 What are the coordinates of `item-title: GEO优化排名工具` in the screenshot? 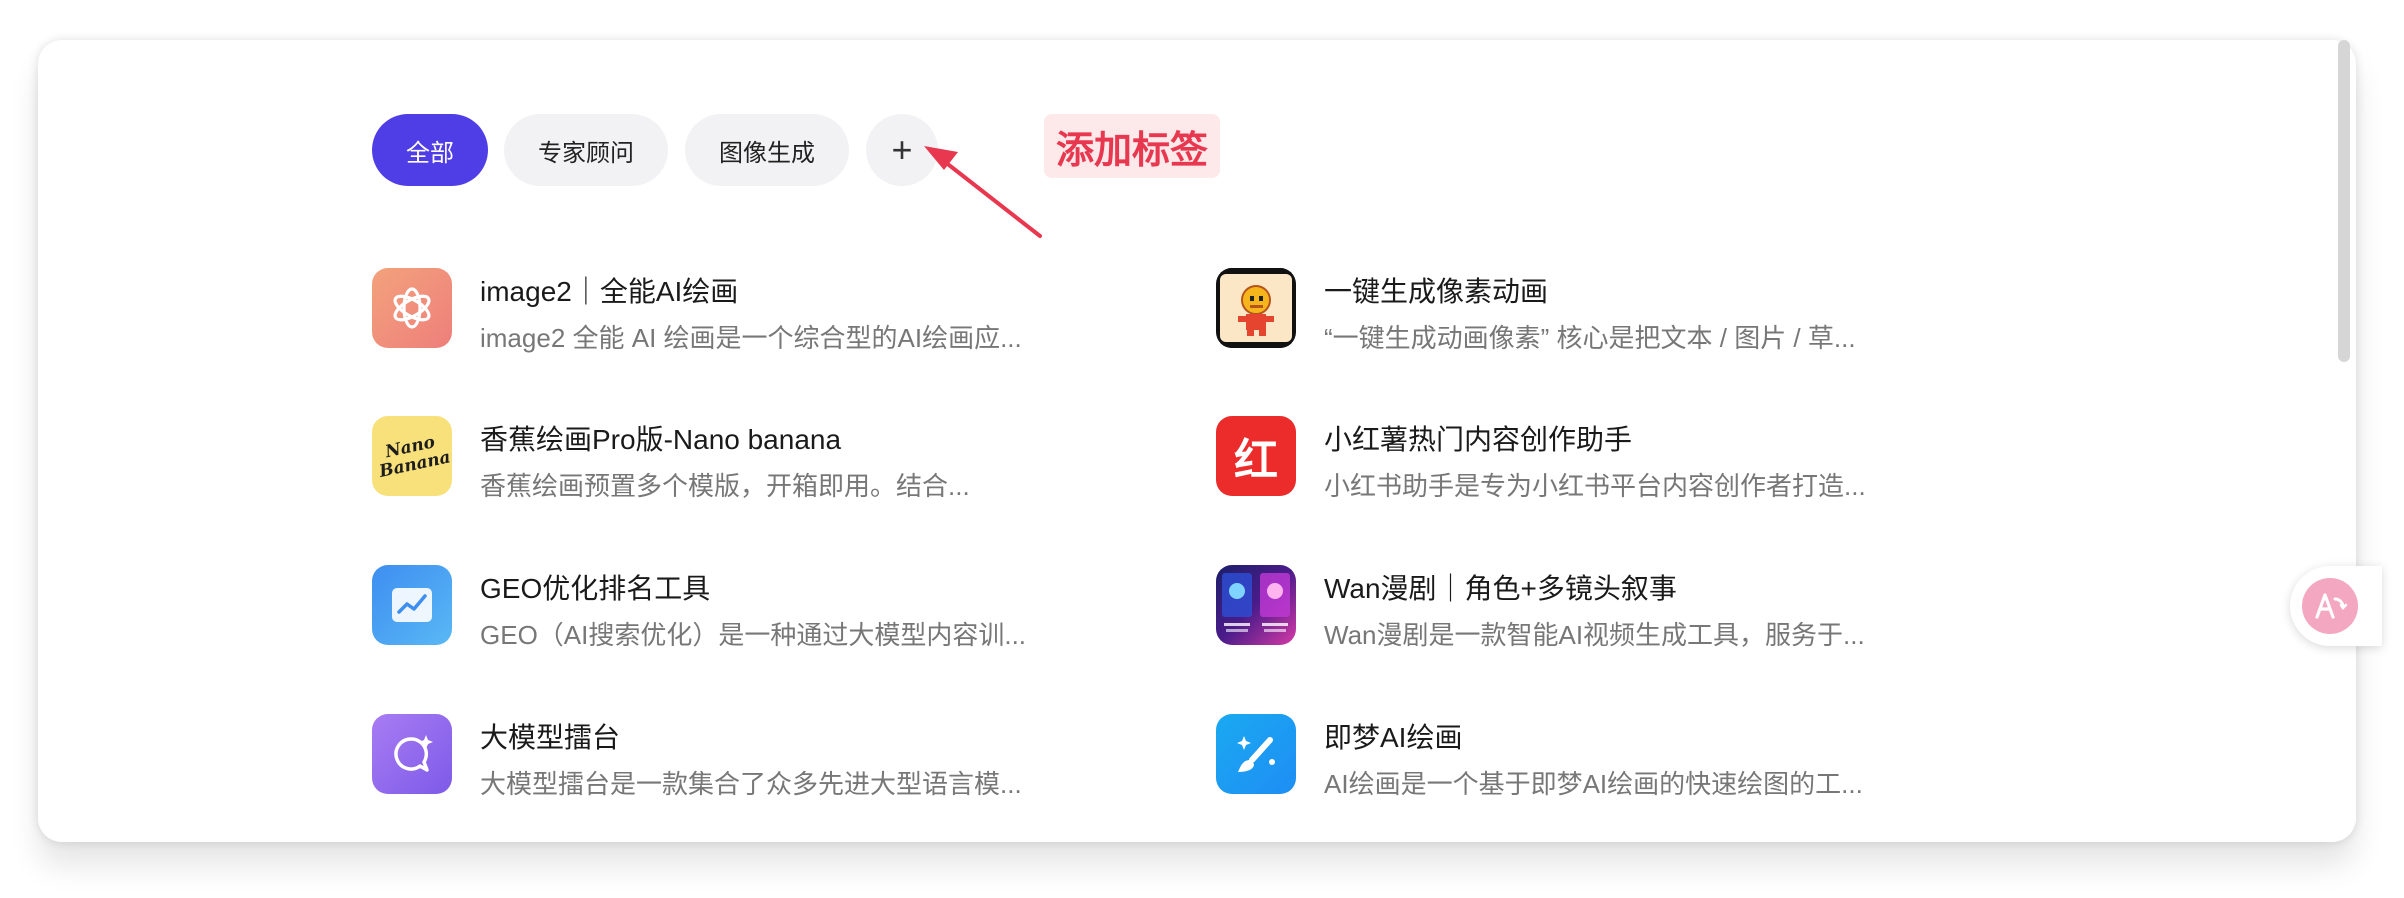 It's located at (595, 588).